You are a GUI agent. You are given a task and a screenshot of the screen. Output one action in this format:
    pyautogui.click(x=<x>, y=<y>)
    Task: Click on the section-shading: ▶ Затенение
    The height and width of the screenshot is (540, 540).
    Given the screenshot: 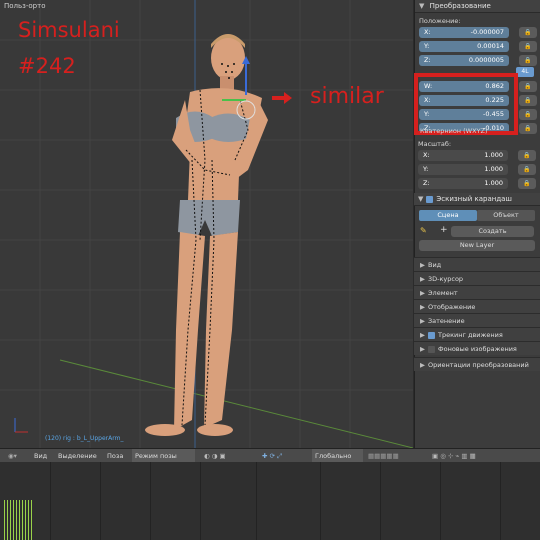 What is the action you would take?
    pyautogui.click(x=477, y=320)
    